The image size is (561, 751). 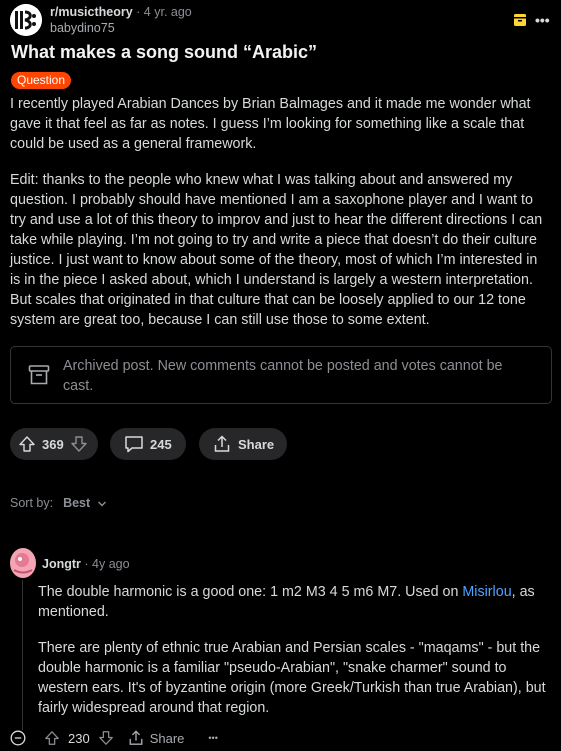 I want to click on post-meta-line: r/musictheory · 4 yr. ago, so click(x=121, y=12).